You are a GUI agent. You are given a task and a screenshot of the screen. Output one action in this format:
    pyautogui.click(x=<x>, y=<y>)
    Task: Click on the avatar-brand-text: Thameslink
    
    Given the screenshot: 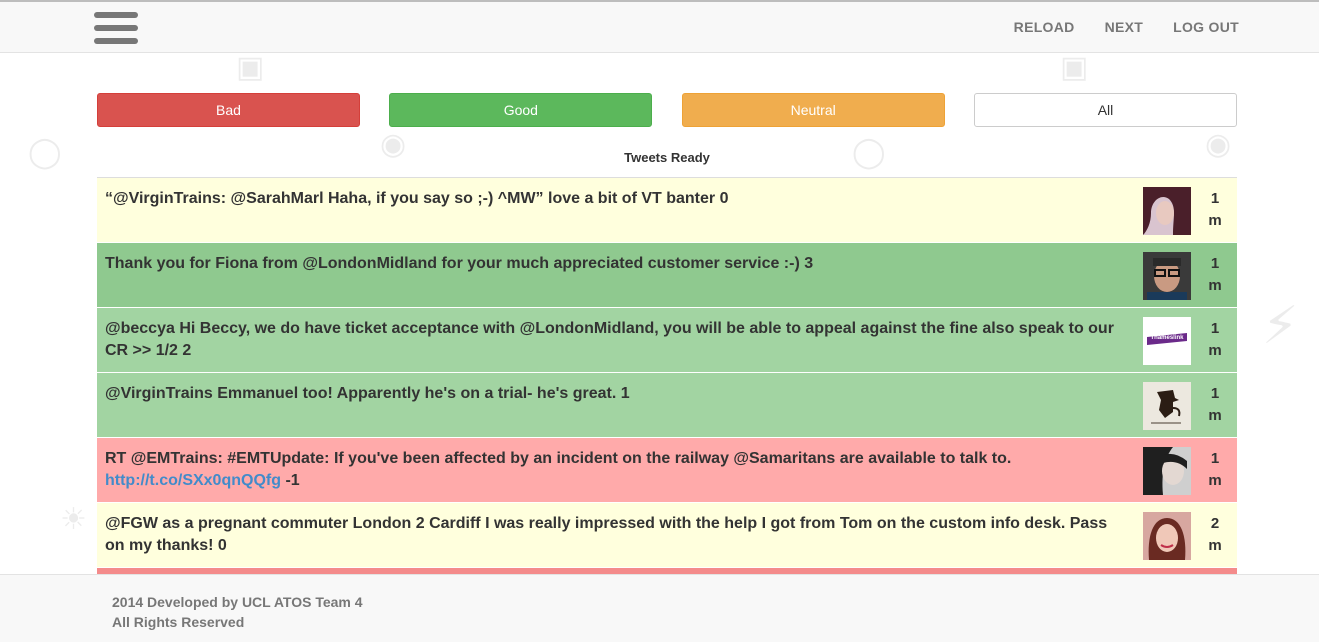 What is the action you would take?
    pyautogui.click(x=1167, y=338)
    